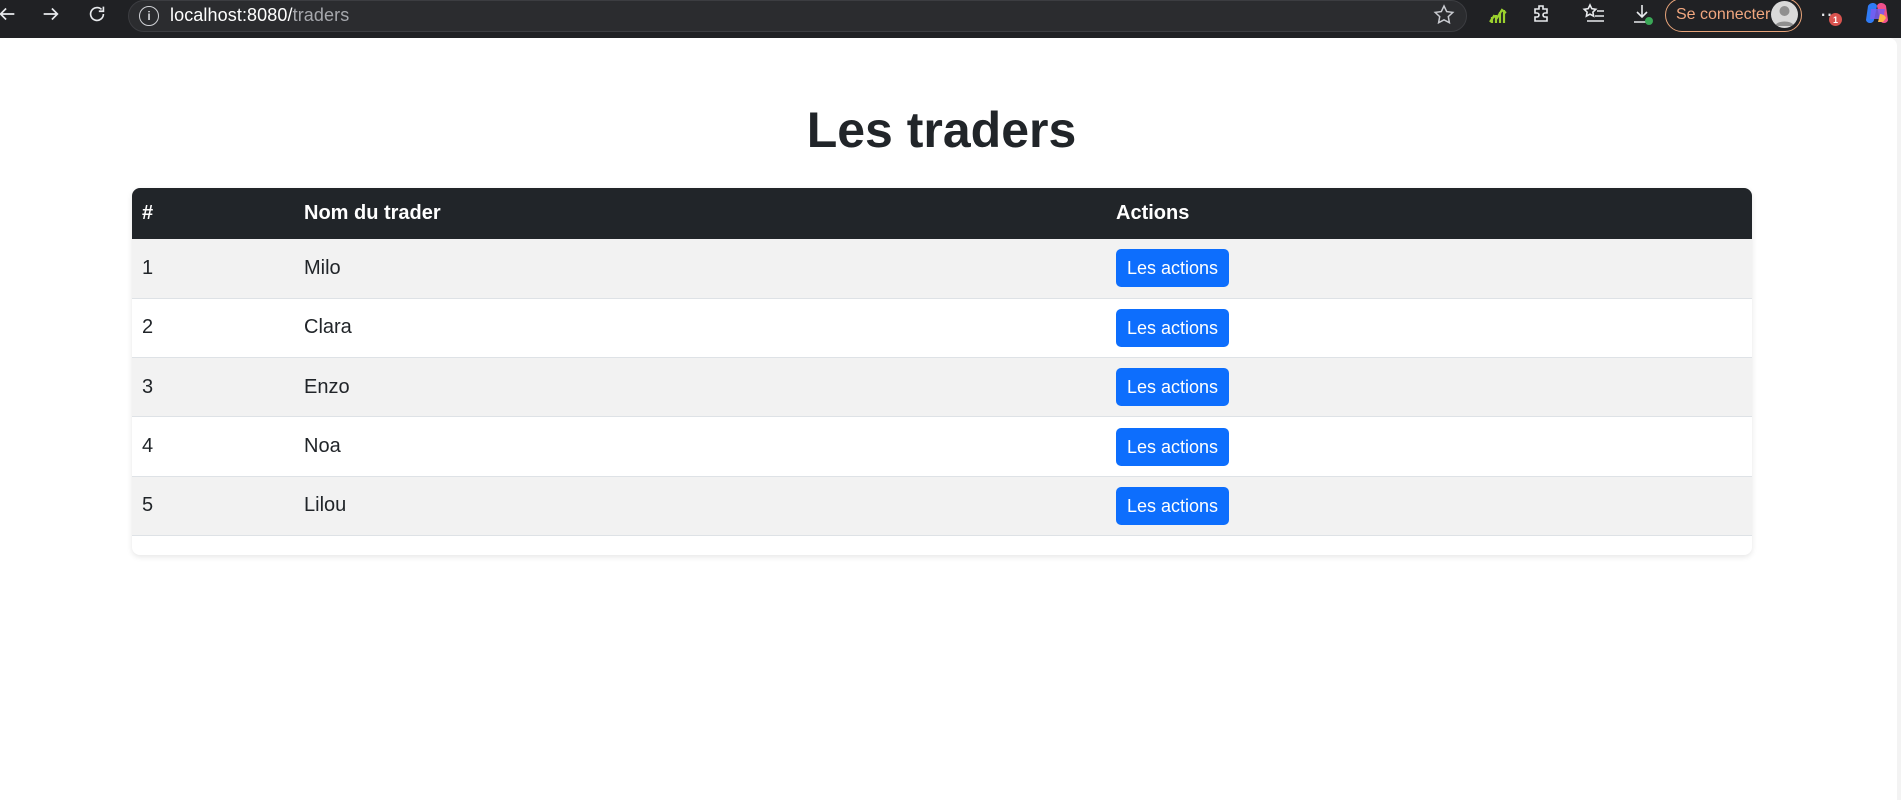 This screenshot has height=800, width=1901. What do you see at coordinates (148, 327) in the screenshot?
I see `trader-id: 2` at bounding box center [148, 327].